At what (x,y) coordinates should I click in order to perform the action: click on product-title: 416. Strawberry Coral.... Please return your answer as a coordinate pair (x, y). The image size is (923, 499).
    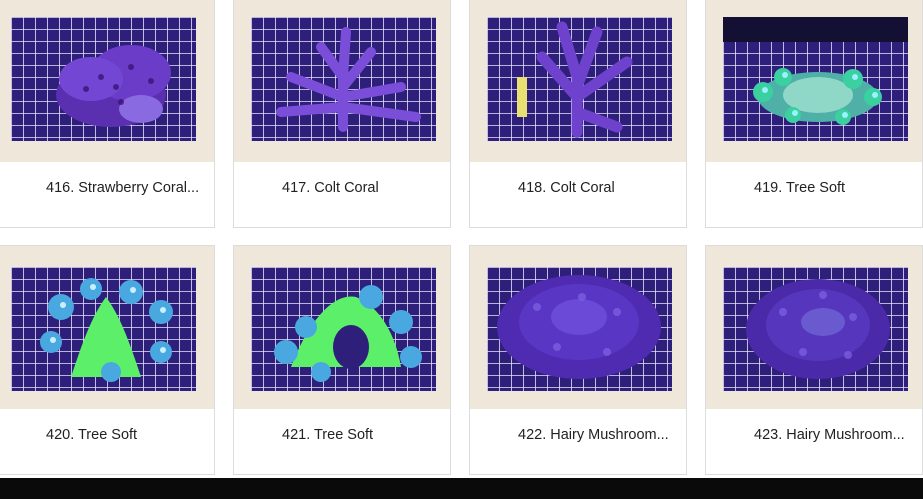
    Looking at the image, I should click on (107, 188).